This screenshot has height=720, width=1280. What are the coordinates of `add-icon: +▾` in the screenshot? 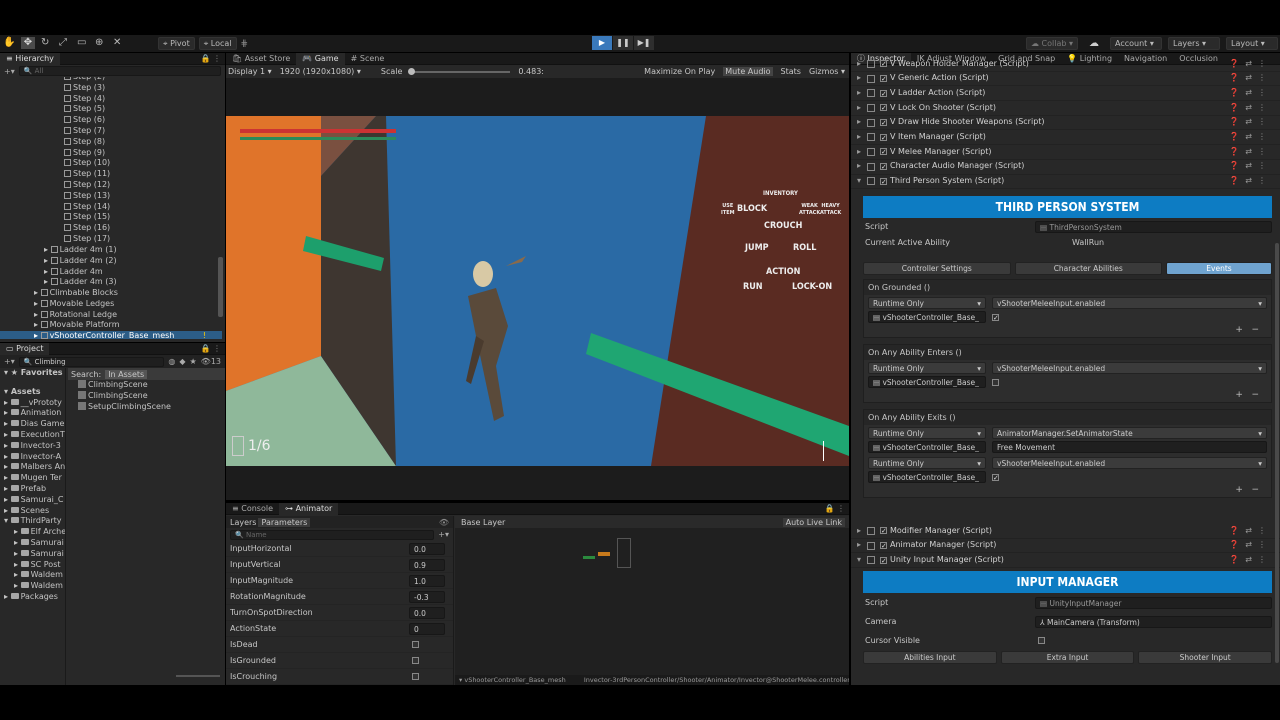 It's located at (9, 71).